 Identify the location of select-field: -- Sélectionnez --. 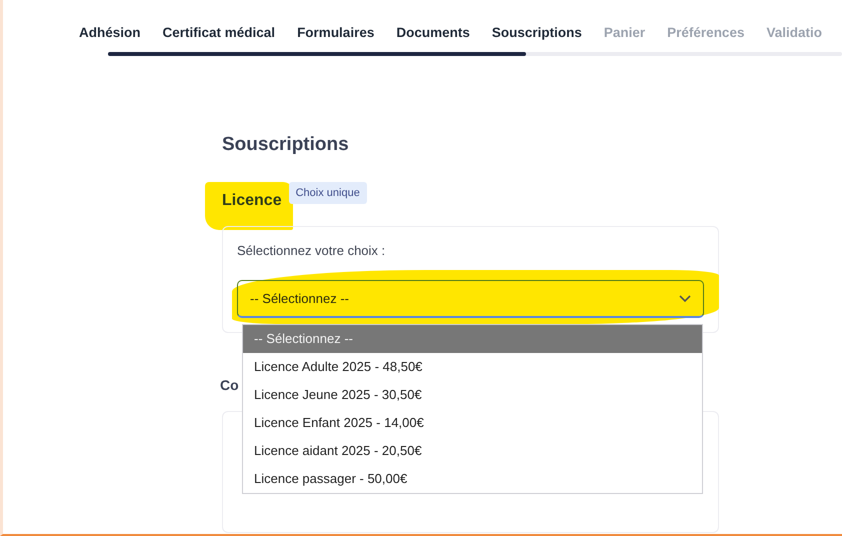
(470, 299).